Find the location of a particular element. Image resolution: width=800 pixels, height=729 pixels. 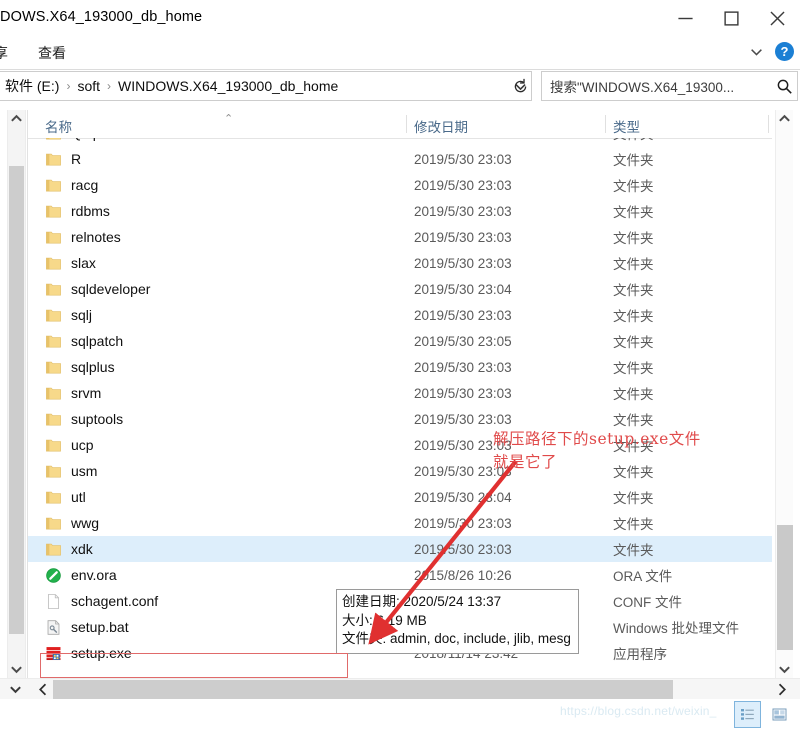

nav-scrollbar-thumb is located at coordinates (16, 400).